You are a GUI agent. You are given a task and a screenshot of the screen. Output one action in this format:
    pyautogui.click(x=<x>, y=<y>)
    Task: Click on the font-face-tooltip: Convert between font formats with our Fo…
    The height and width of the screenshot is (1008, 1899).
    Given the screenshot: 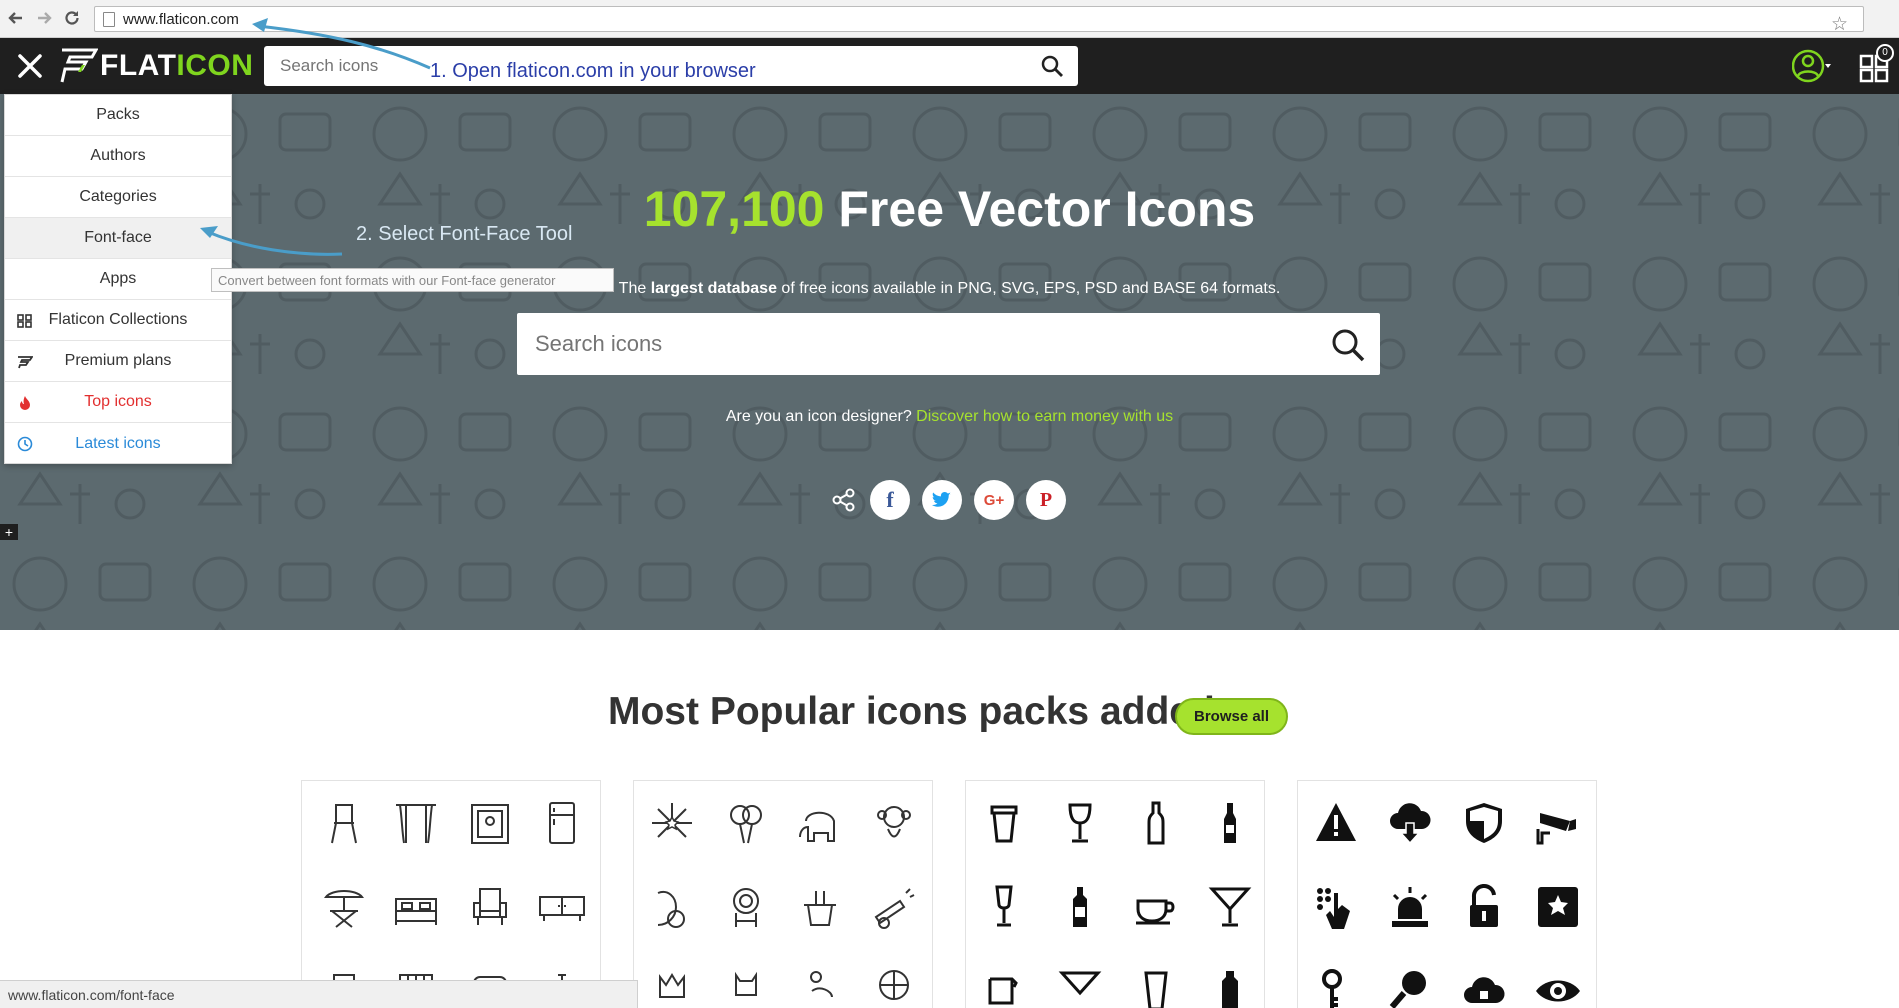 What is the action you would take?
    pyautogui.click(x=412, y=280)
    